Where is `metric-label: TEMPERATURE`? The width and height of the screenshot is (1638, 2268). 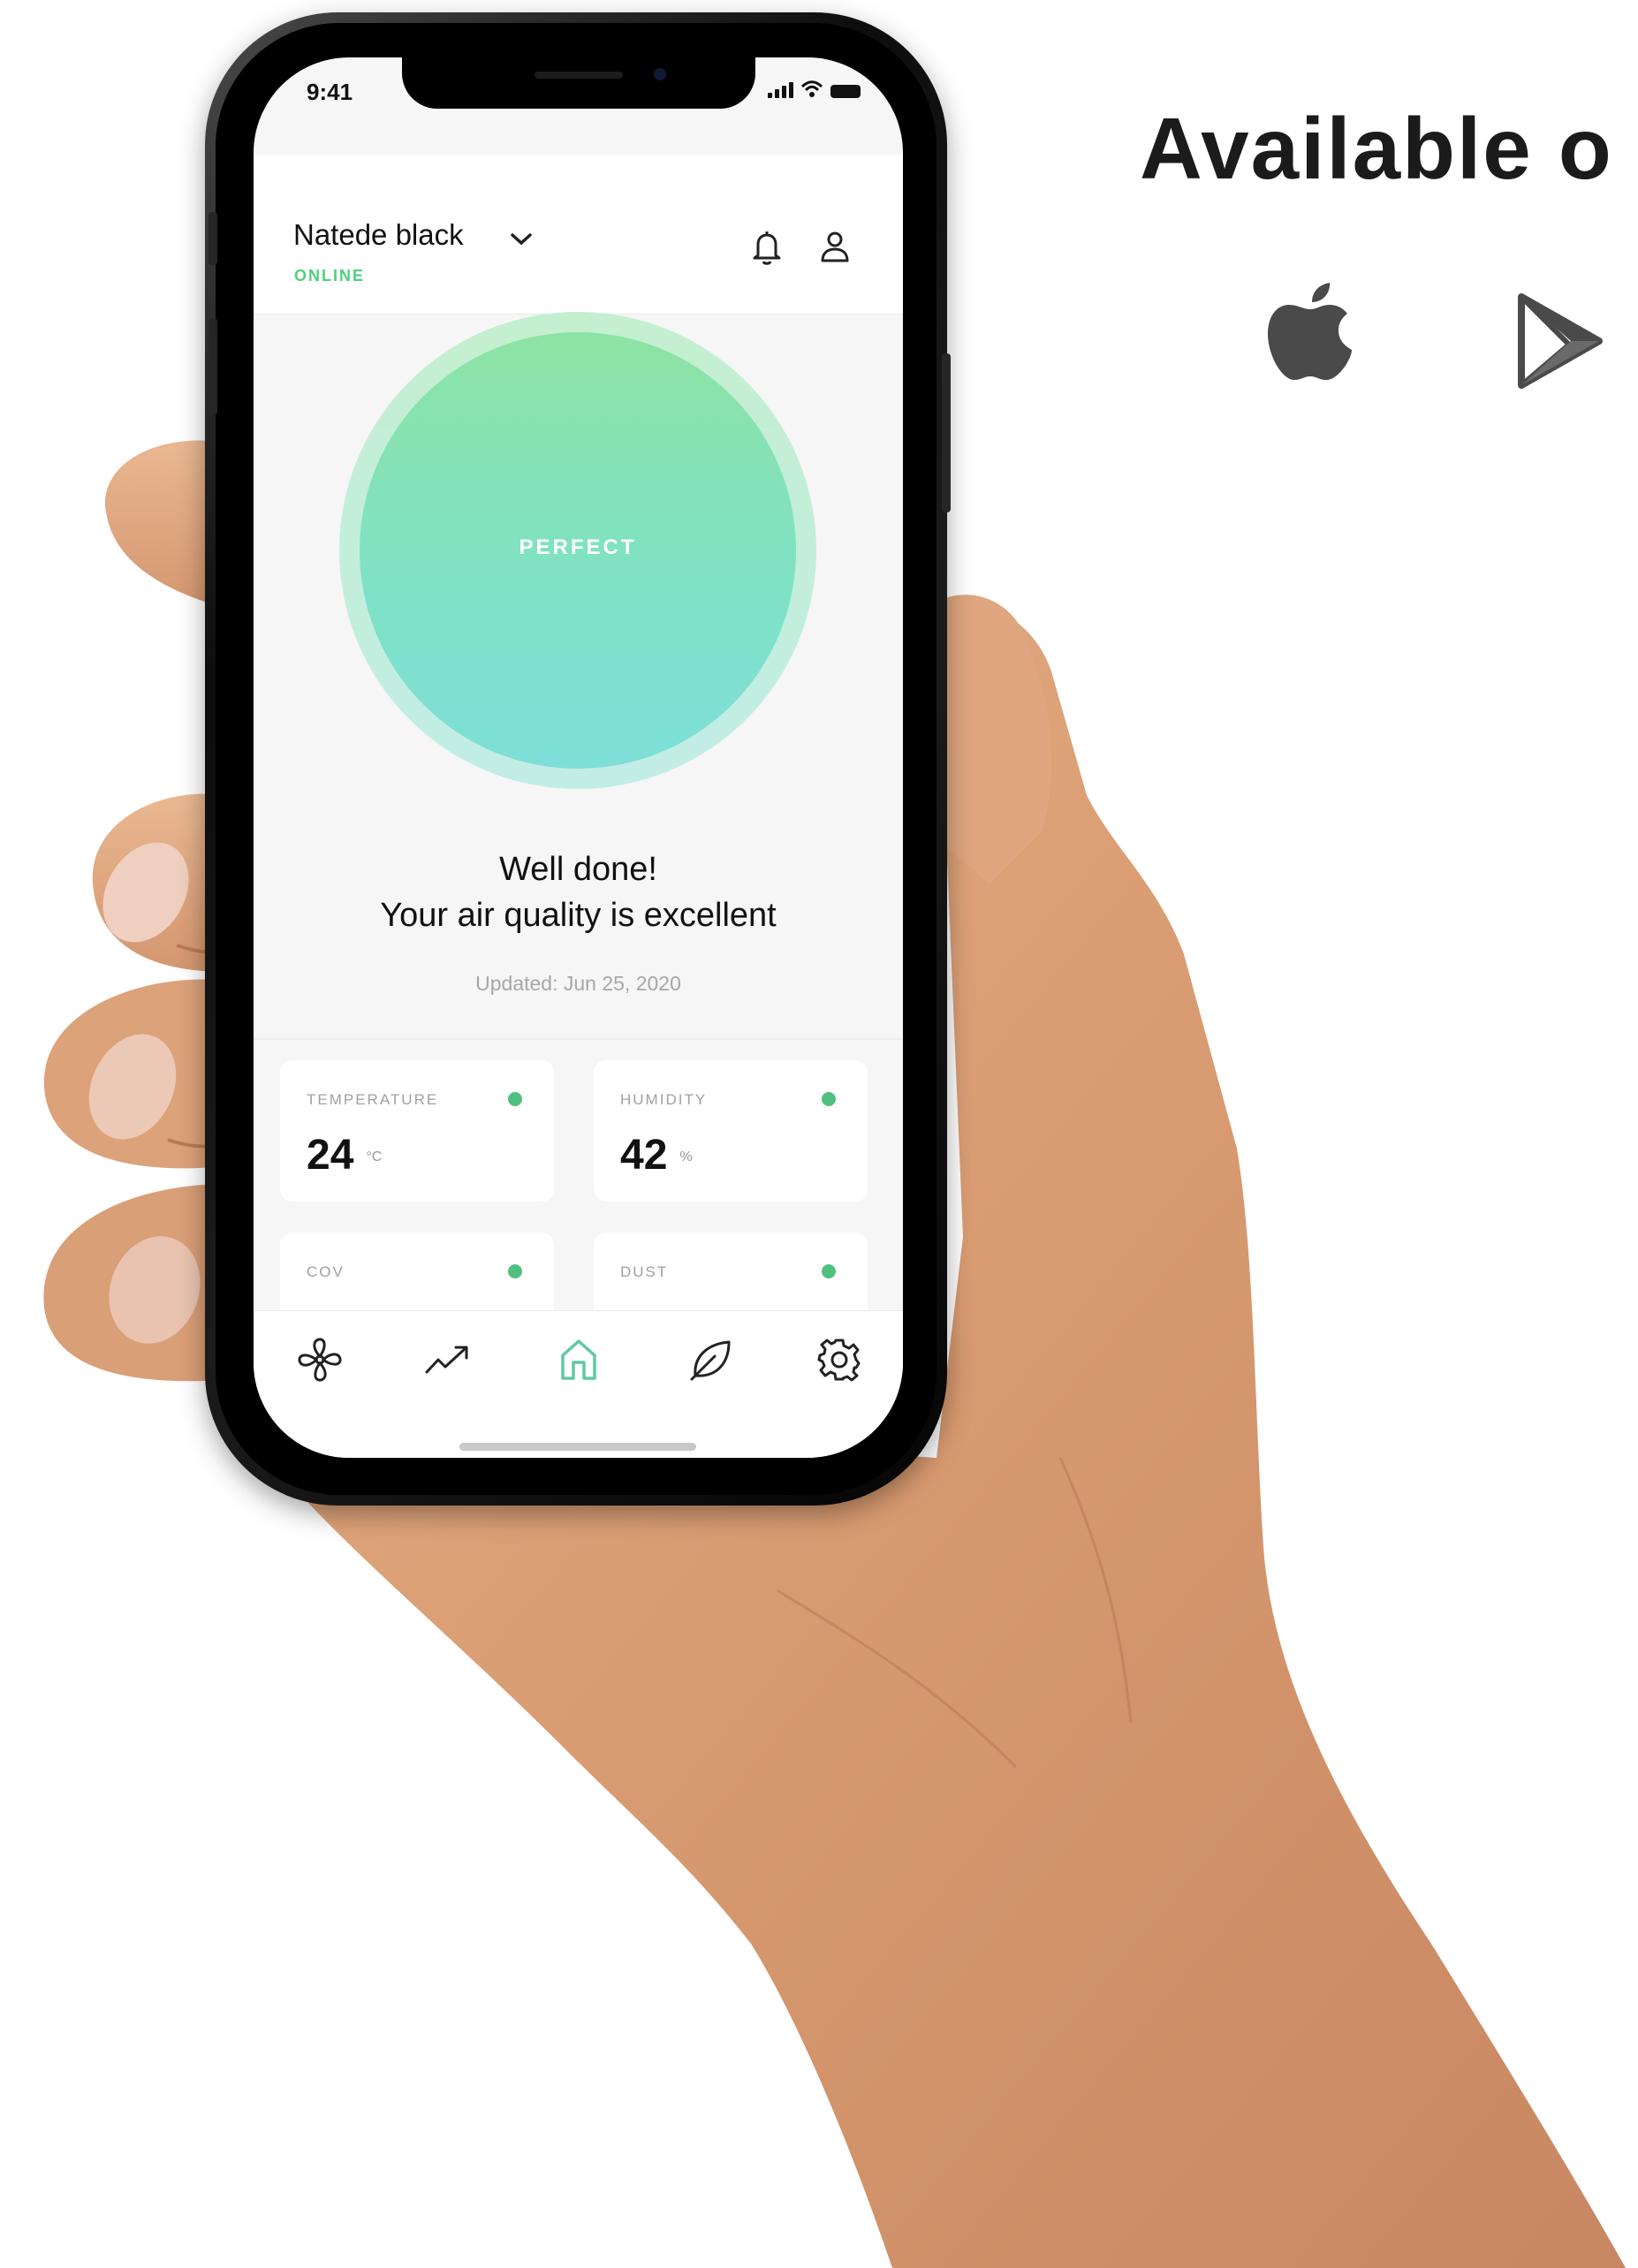 metric-label: TEMPERATURE is located at coordinates (373, 1099).